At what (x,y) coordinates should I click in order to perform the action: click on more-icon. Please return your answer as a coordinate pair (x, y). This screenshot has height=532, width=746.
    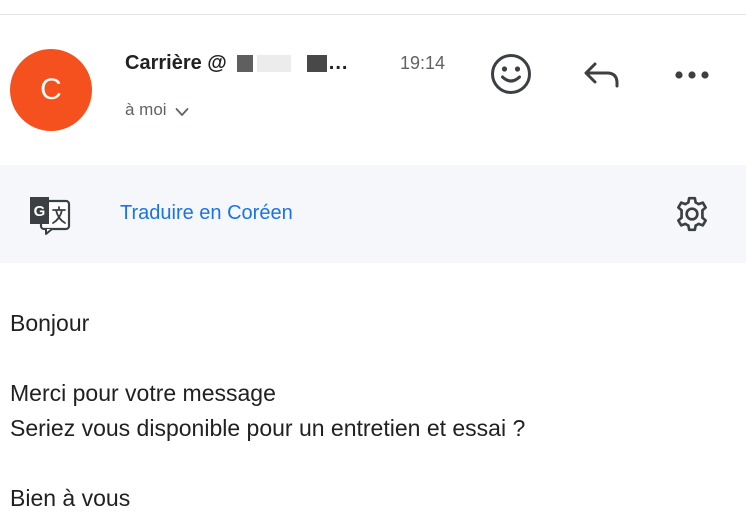
    Looking at the image, I should click on (692, 75).